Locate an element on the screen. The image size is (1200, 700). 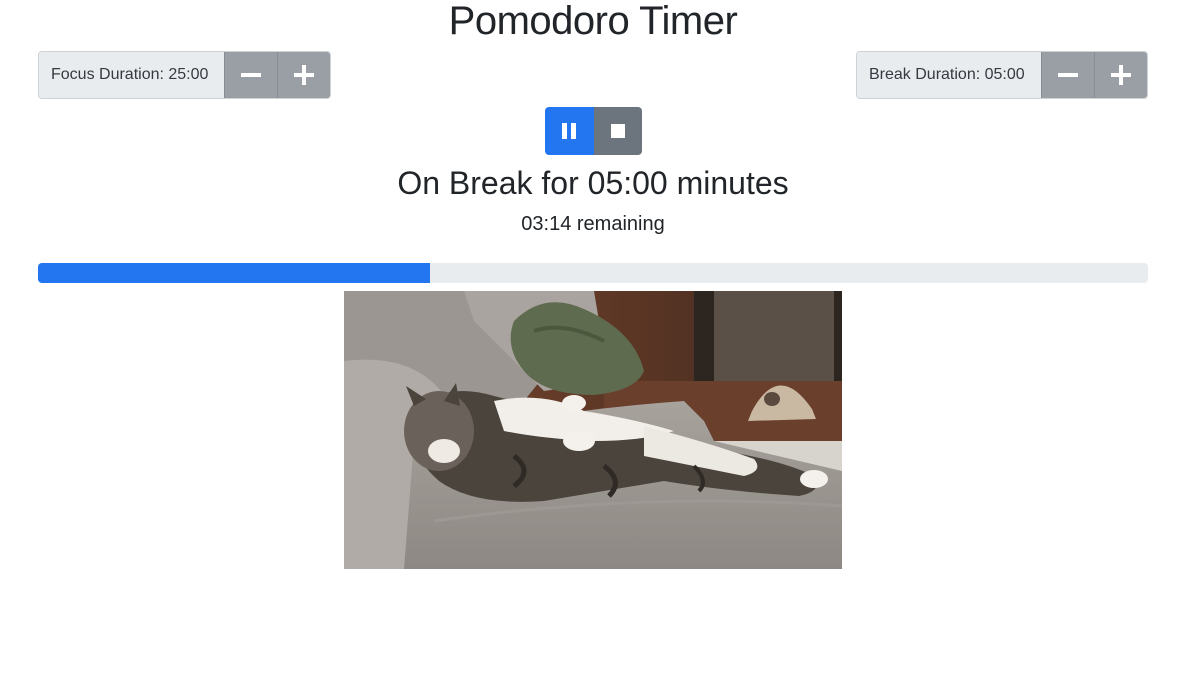
break-duration-group: Break Duration: 05:00 is located at coordinates (1002, 75).